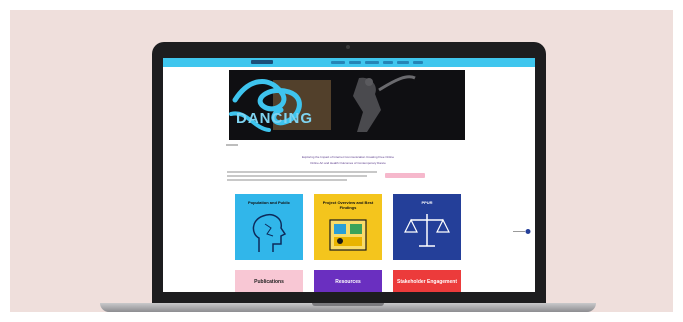  I want to click on card-resources: Resources, so click(348, 281).